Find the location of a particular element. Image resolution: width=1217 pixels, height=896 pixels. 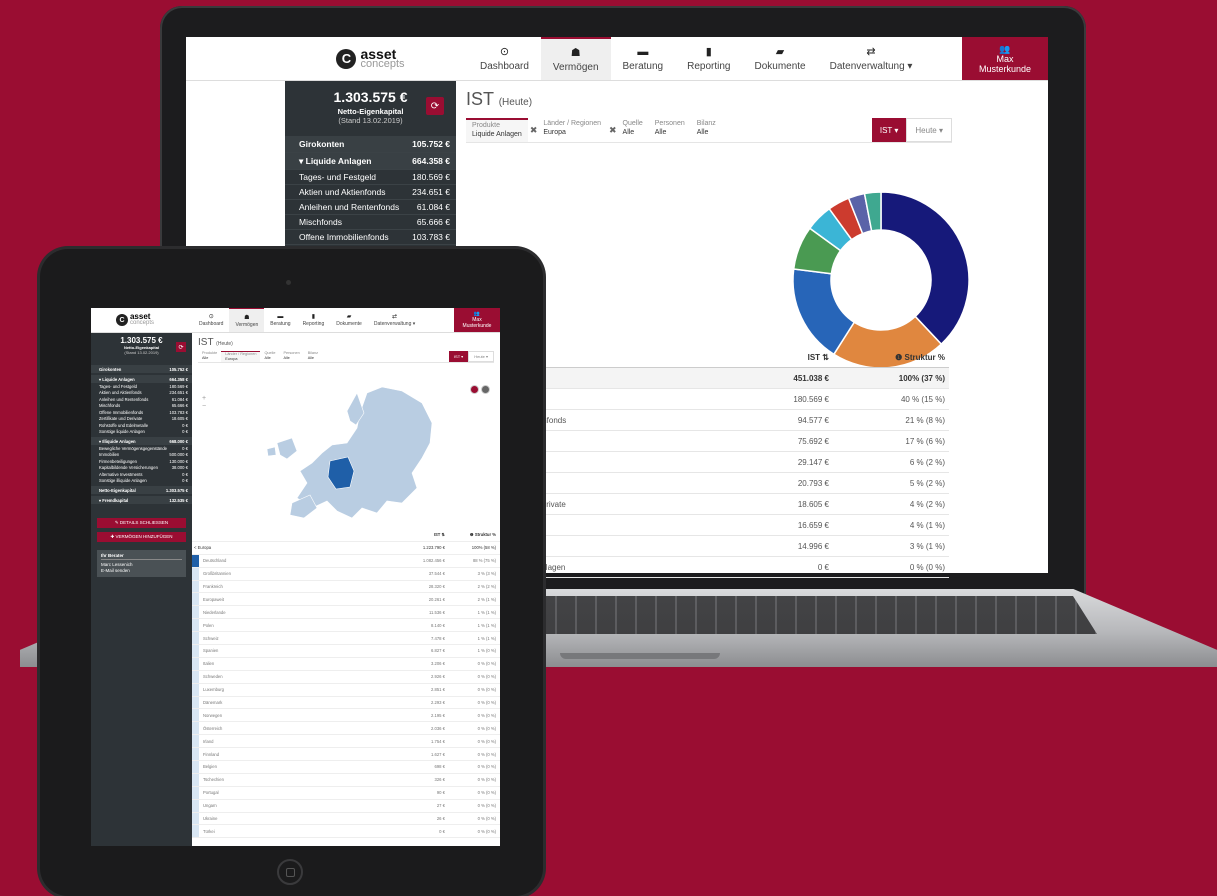

filter-produkte: Produkte Alle is located at coordinates (209, 356).